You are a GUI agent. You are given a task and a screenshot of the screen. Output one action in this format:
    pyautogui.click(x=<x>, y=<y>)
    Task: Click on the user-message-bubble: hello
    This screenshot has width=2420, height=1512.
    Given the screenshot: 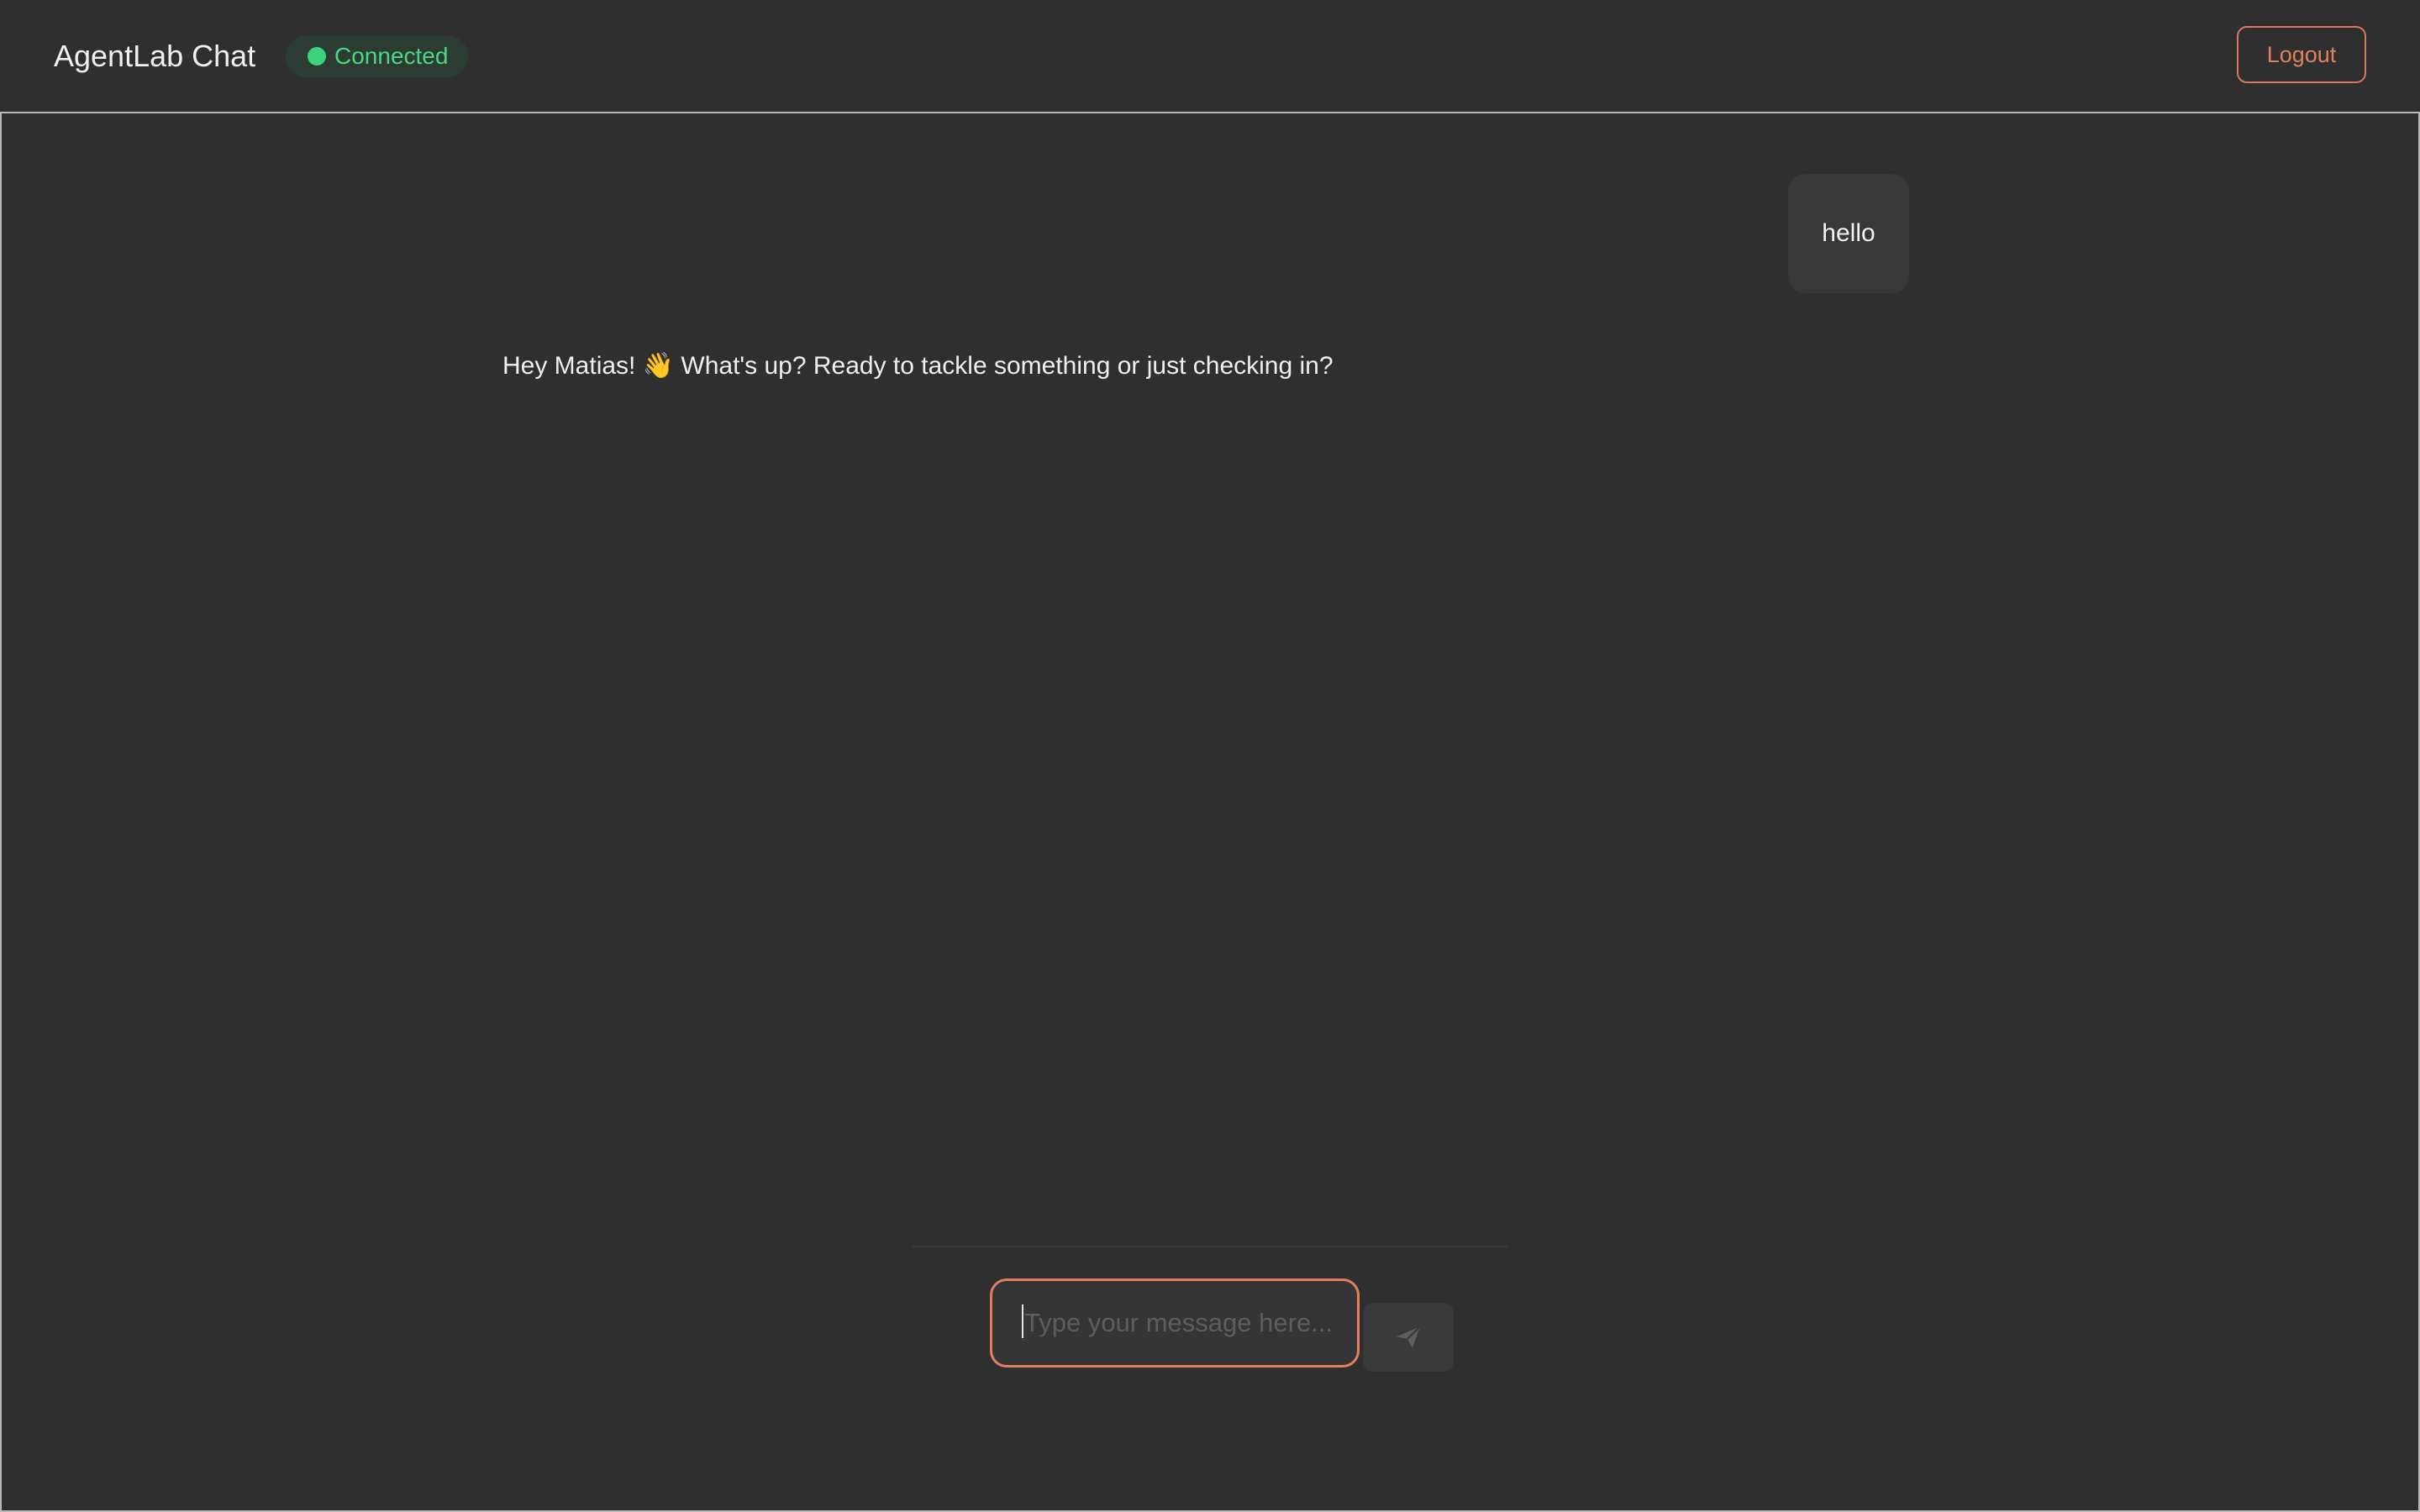 What is the action you would take?
    pyautogui.click(x=1849, y=233)
    